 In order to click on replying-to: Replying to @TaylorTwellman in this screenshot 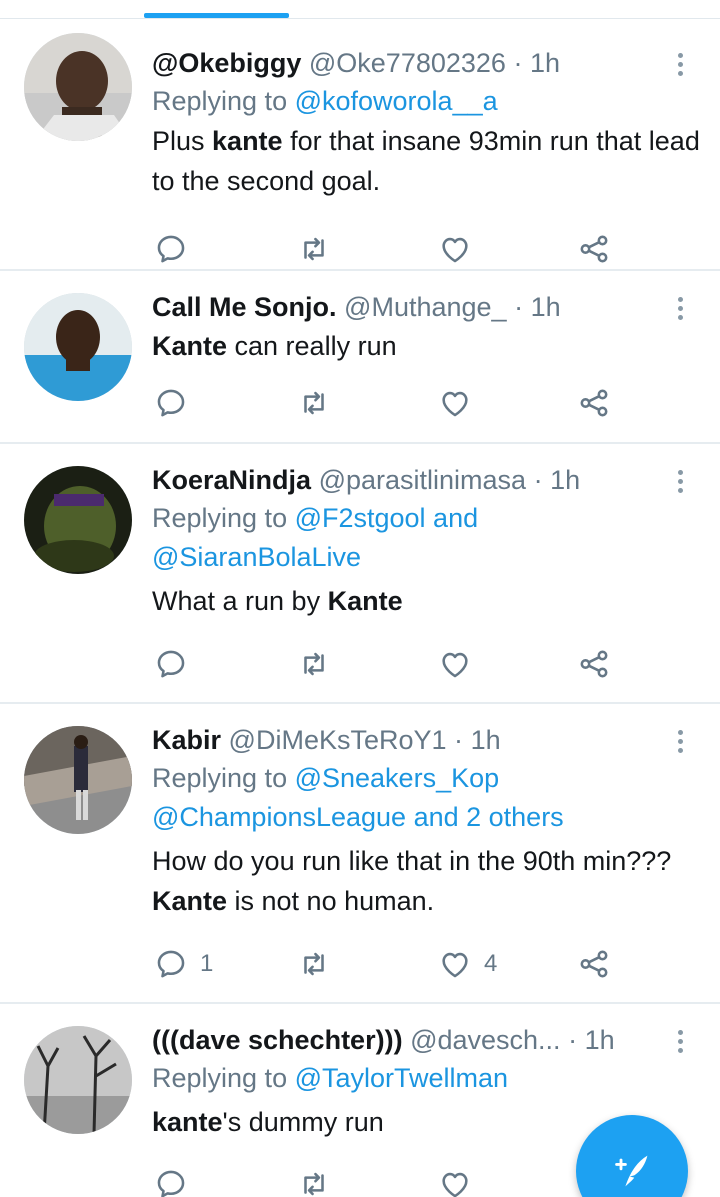, I will do `click(426, 1078)`.